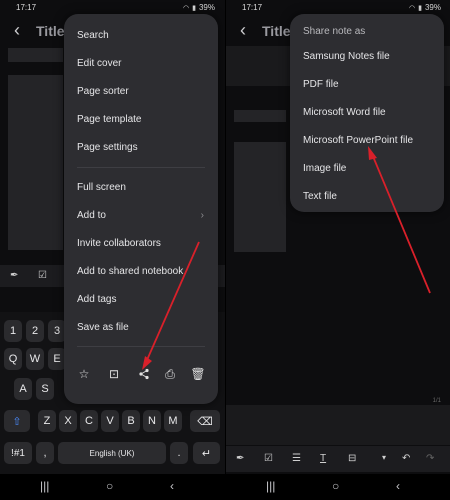 Image resolution: width=450 pixels, height=500 pixels. What do you see at coordinates (99, 63) in the screenshot?
I see `menu-edit-cover: Edit cover` at bounding box center [99, 63].